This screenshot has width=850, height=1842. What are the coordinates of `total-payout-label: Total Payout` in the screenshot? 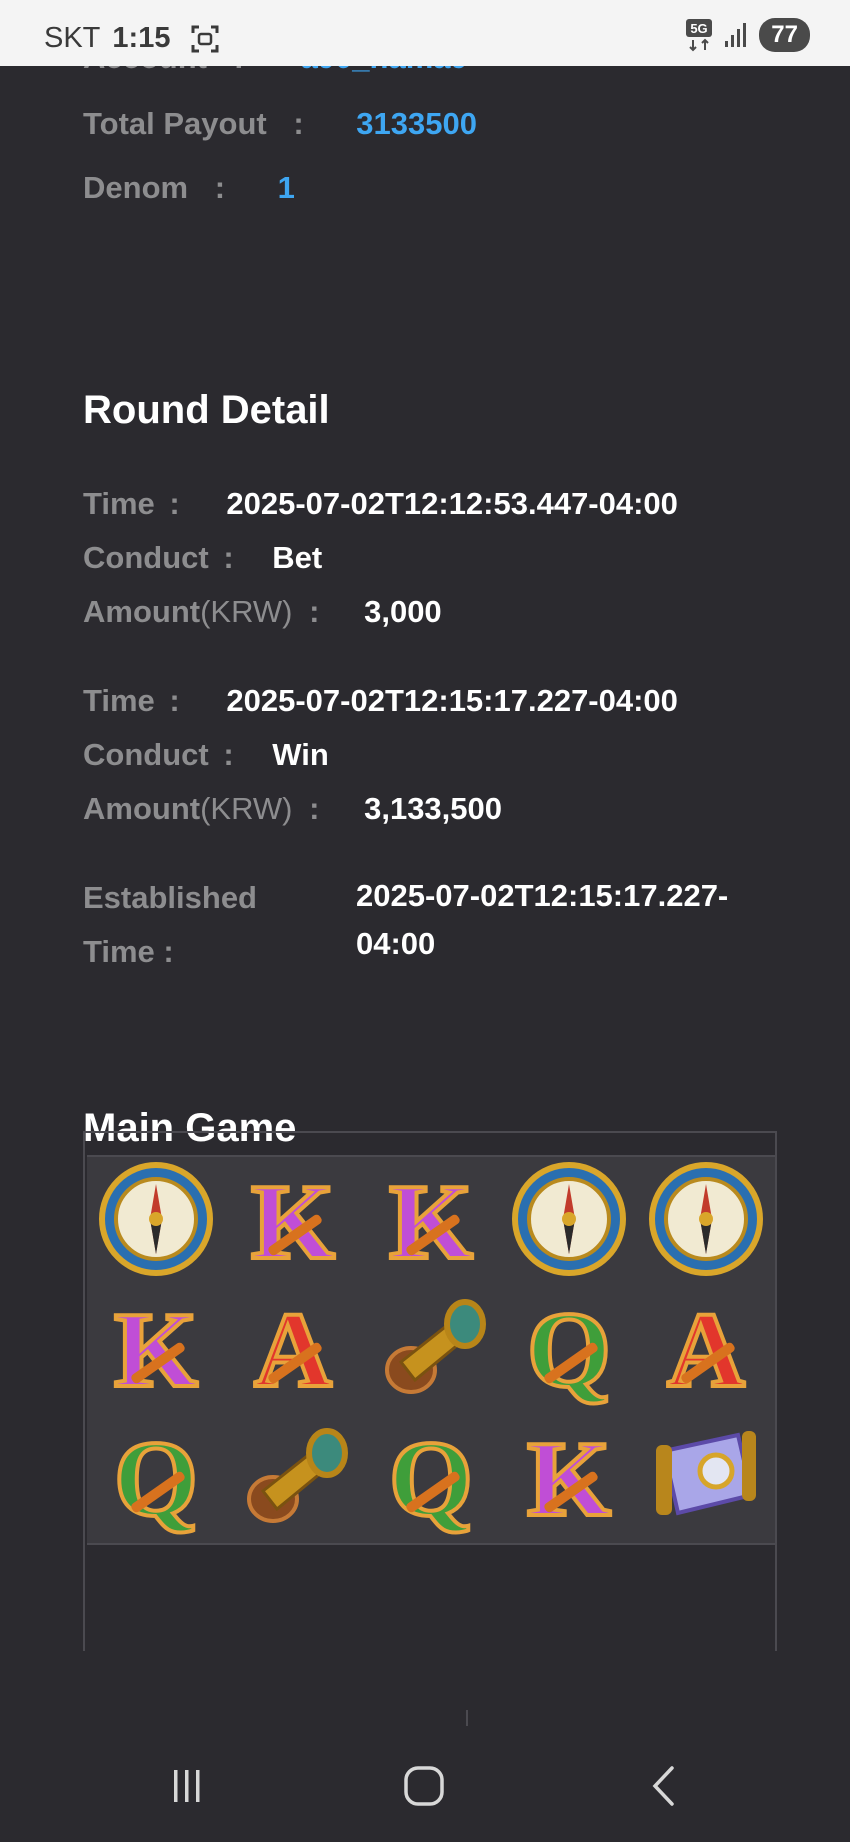 It's located at (175, 123).